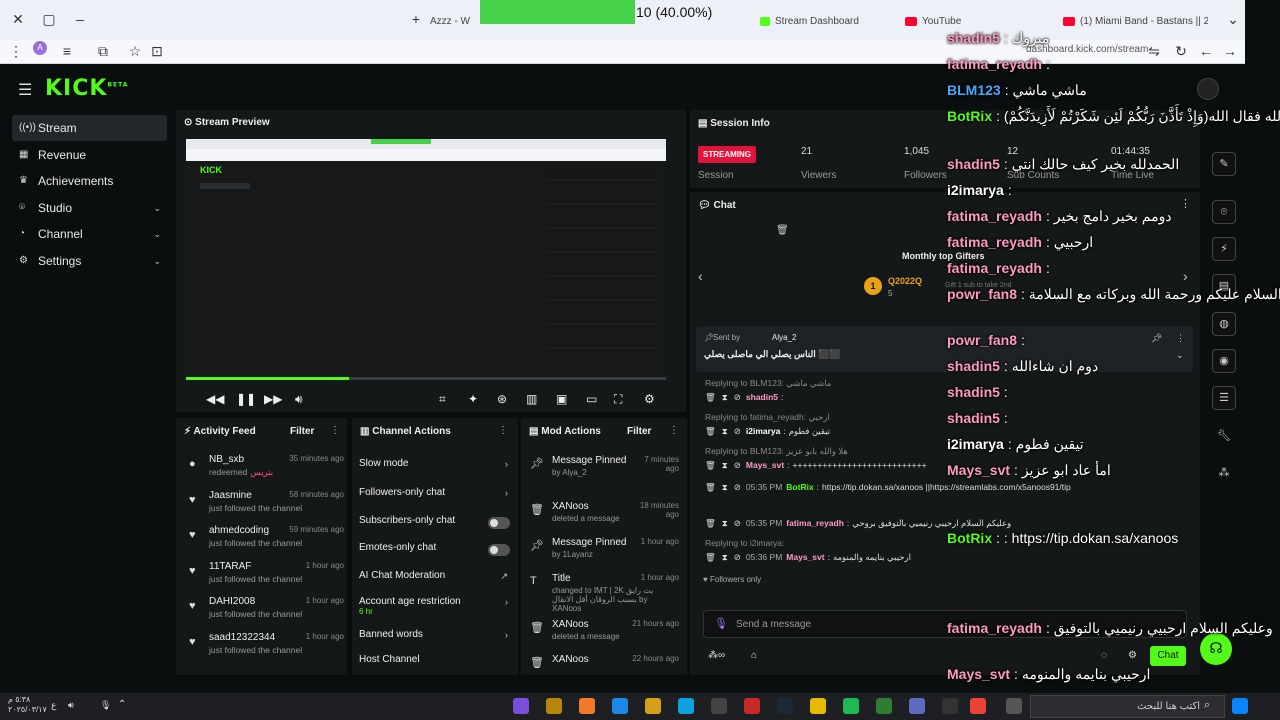 Image resolution: width=1280 pixels, height=720 pixels. Describe the element at coordinates (978, 706) in the screenshot. I see `chrome-icon` at that location.